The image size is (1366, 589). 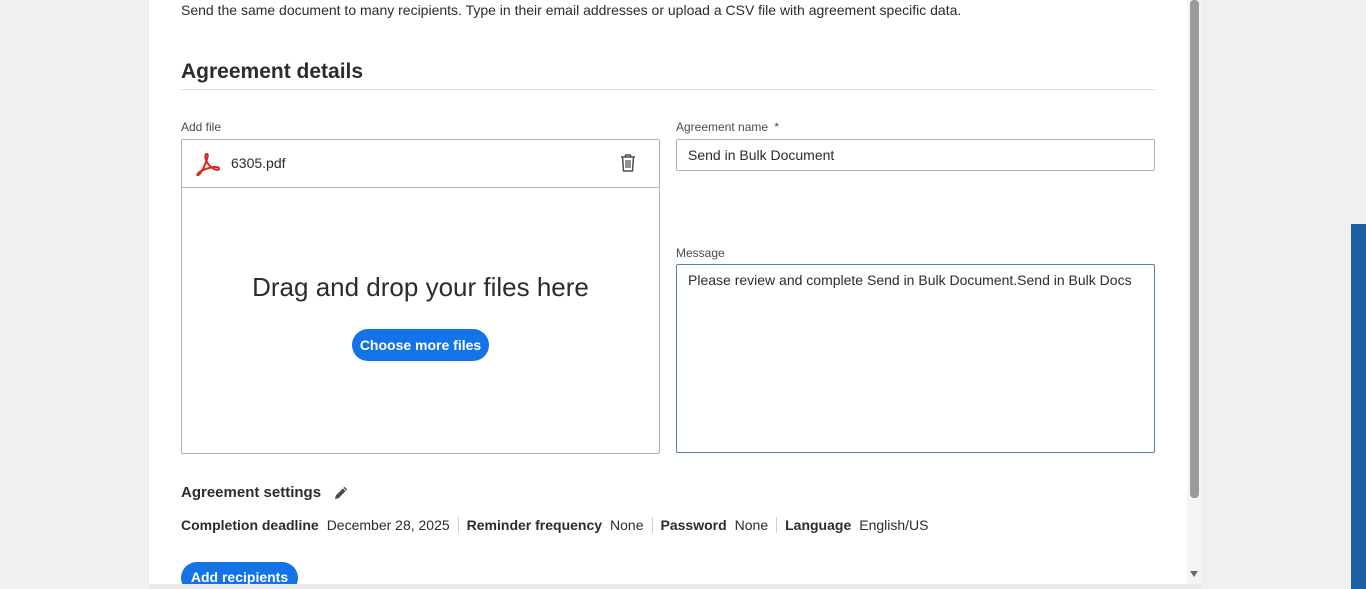 What do you see at coordinates (675, 586) in the screenshot?
I see `bottom-edge` at bounding box center [675, 586].